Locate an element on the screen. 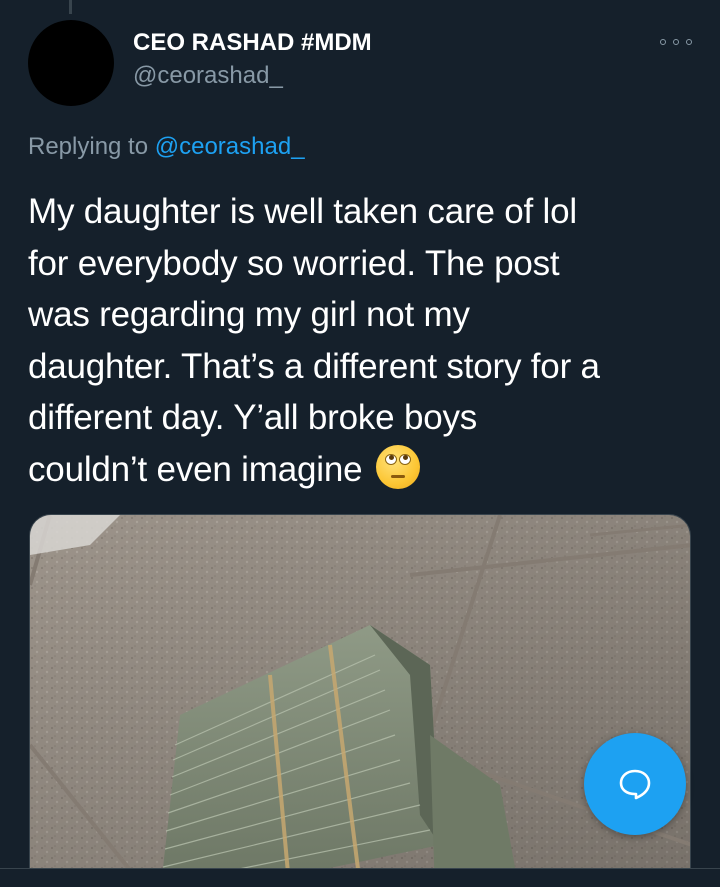 The width and height of the screenshot is (720, 887). tweet-text-line: for everybody so worried. The post is located at coordinates (294, 263).